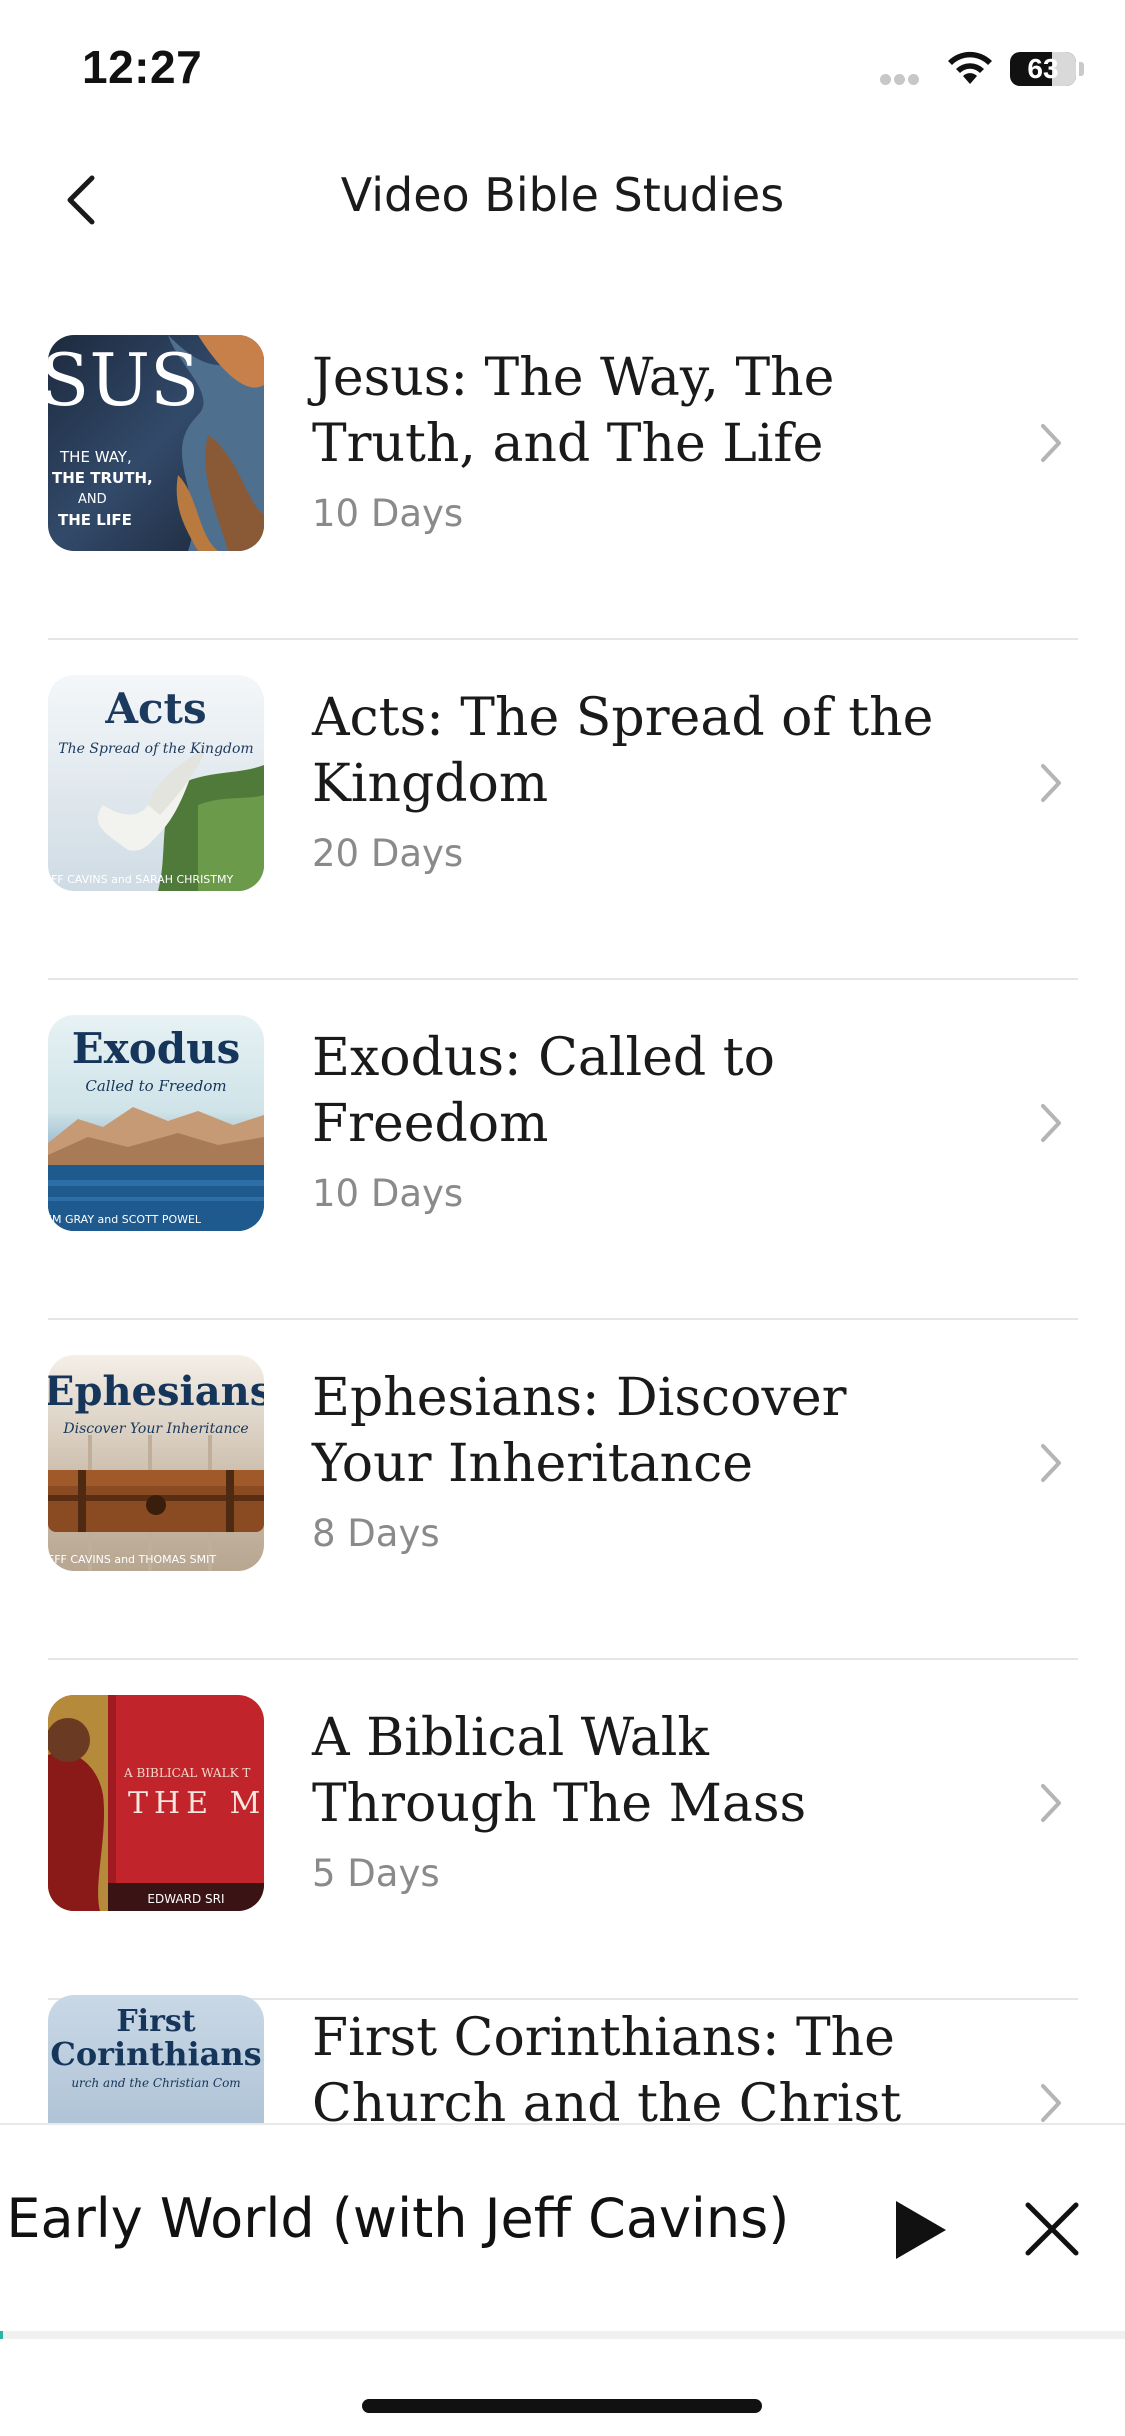  Describe the element at coordinates (102, 478) in the screenshot. I see `svg-text: THE TRUTH,` at that location.